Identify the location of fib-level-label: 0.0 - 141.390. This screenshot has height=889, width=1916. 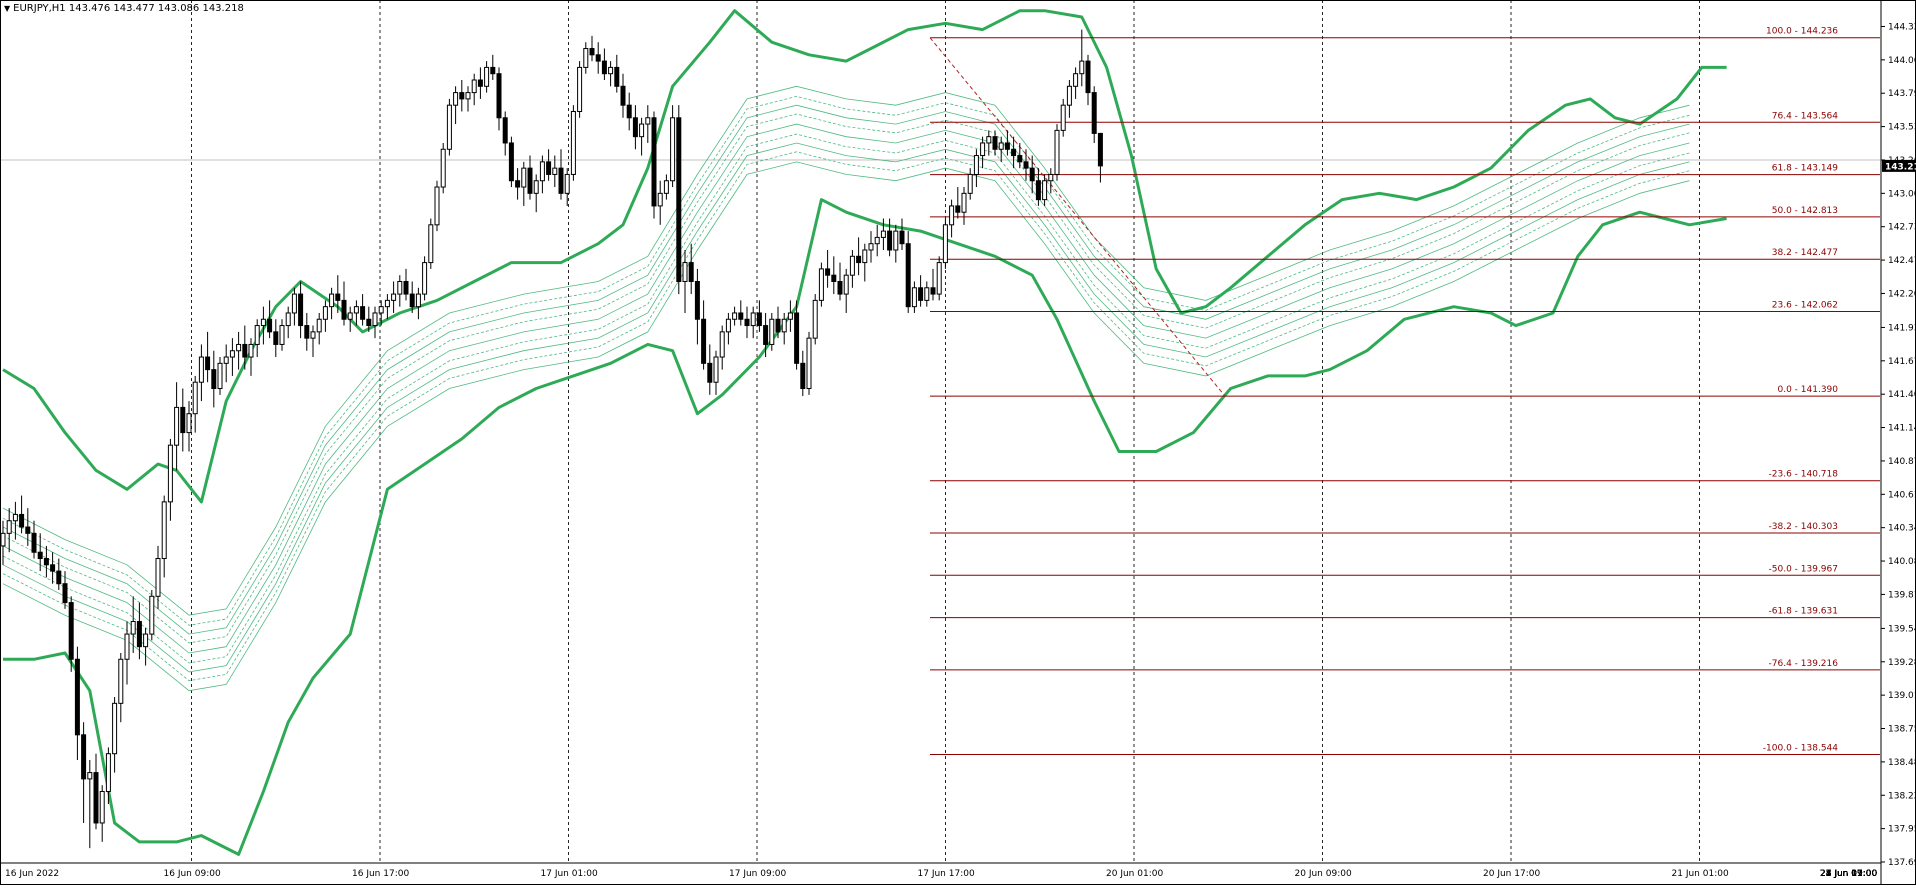
(1808, 390).